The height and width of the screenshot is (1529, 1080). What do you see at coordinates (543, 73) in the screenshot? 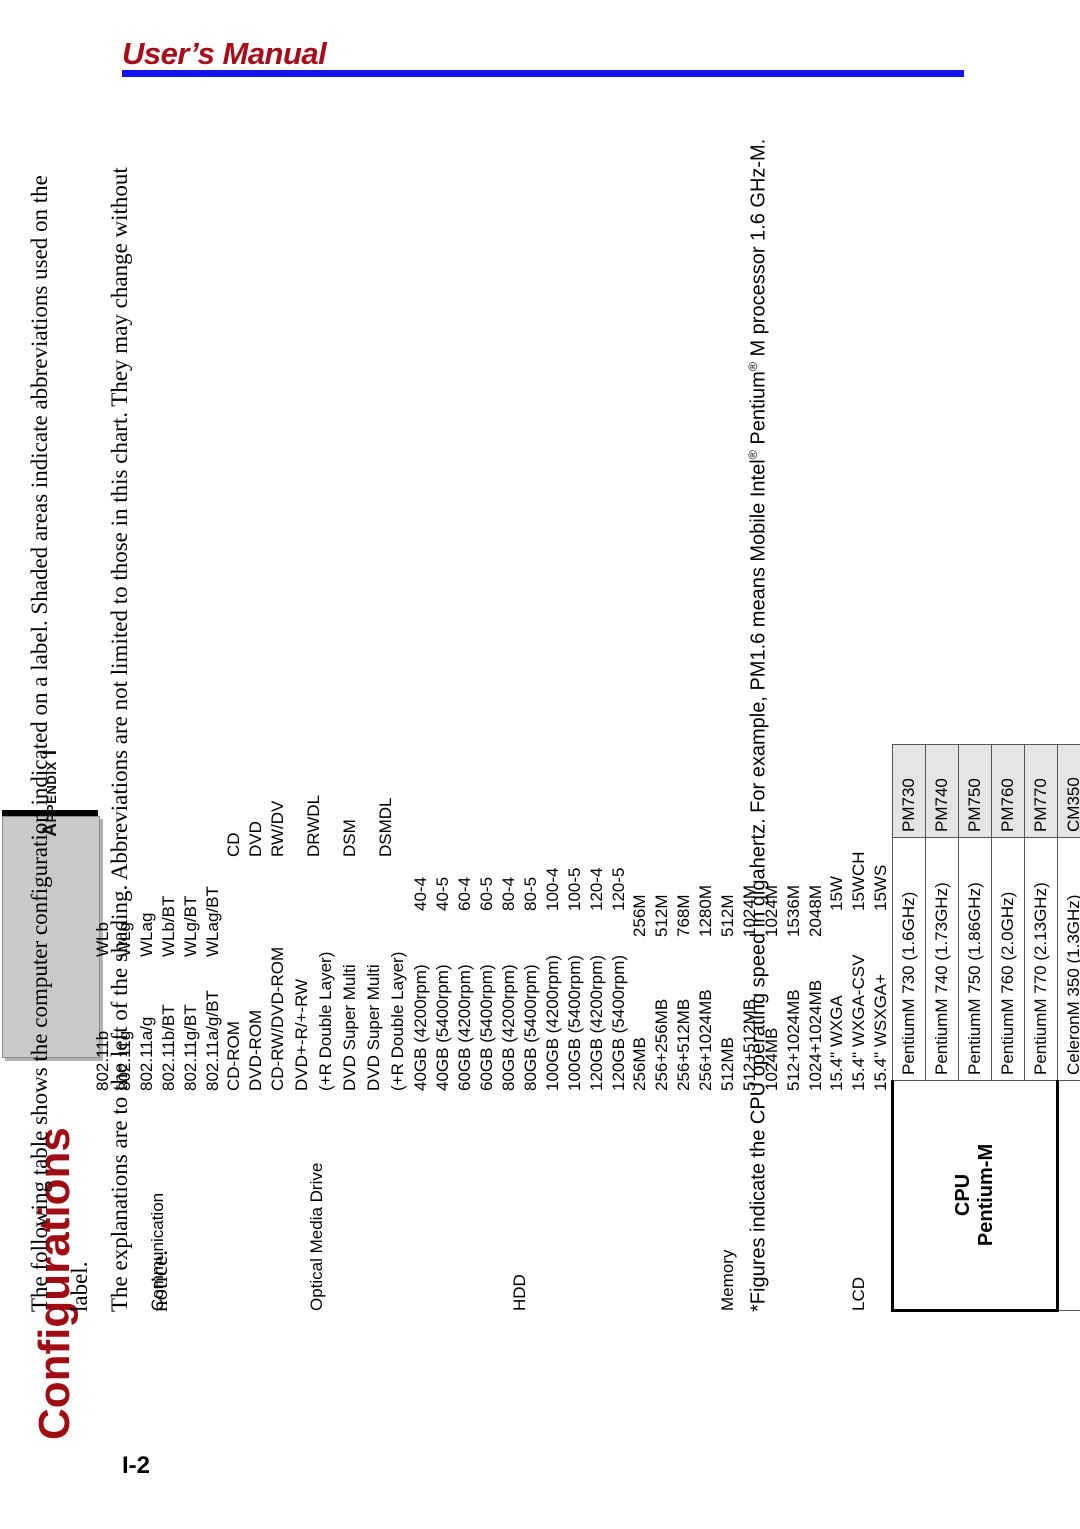
I see `header-rule` at bounding box center [543, 73].